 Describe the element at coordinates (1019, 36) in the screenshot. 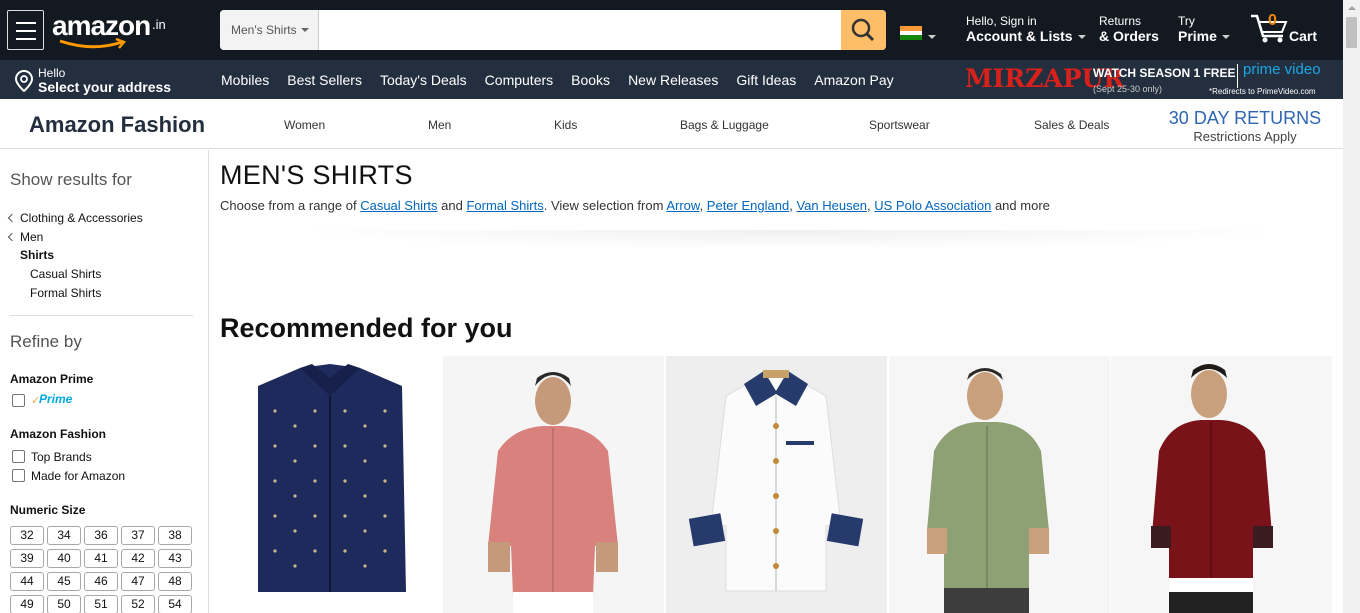

I see `account-line2: Account & Lists` at that location.